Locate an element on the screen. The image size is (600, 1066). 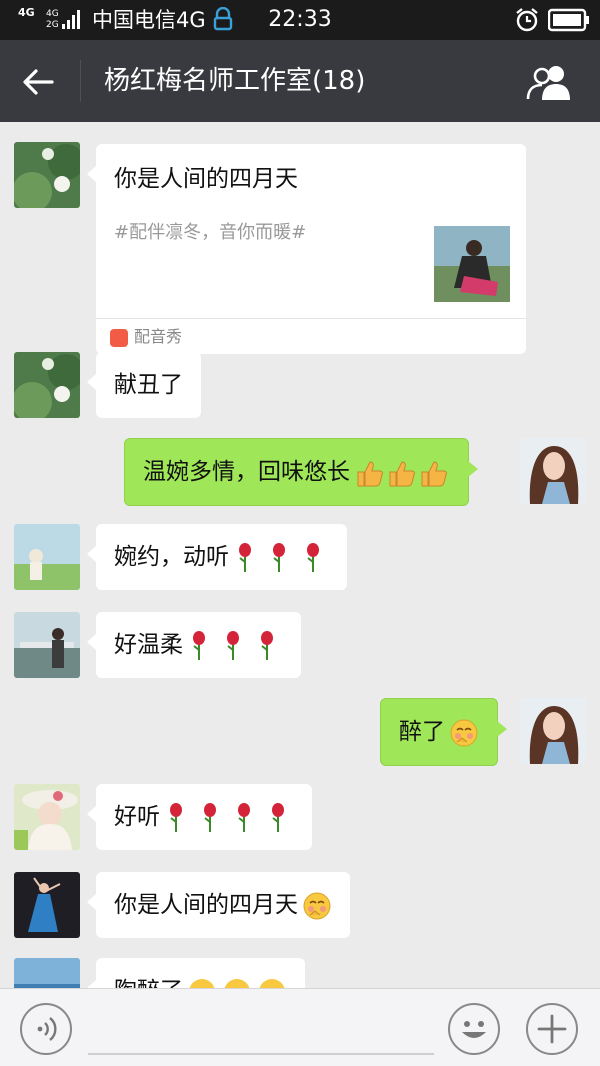
message-bubble: 婉约，动听 is located at coordinates (217, 557).